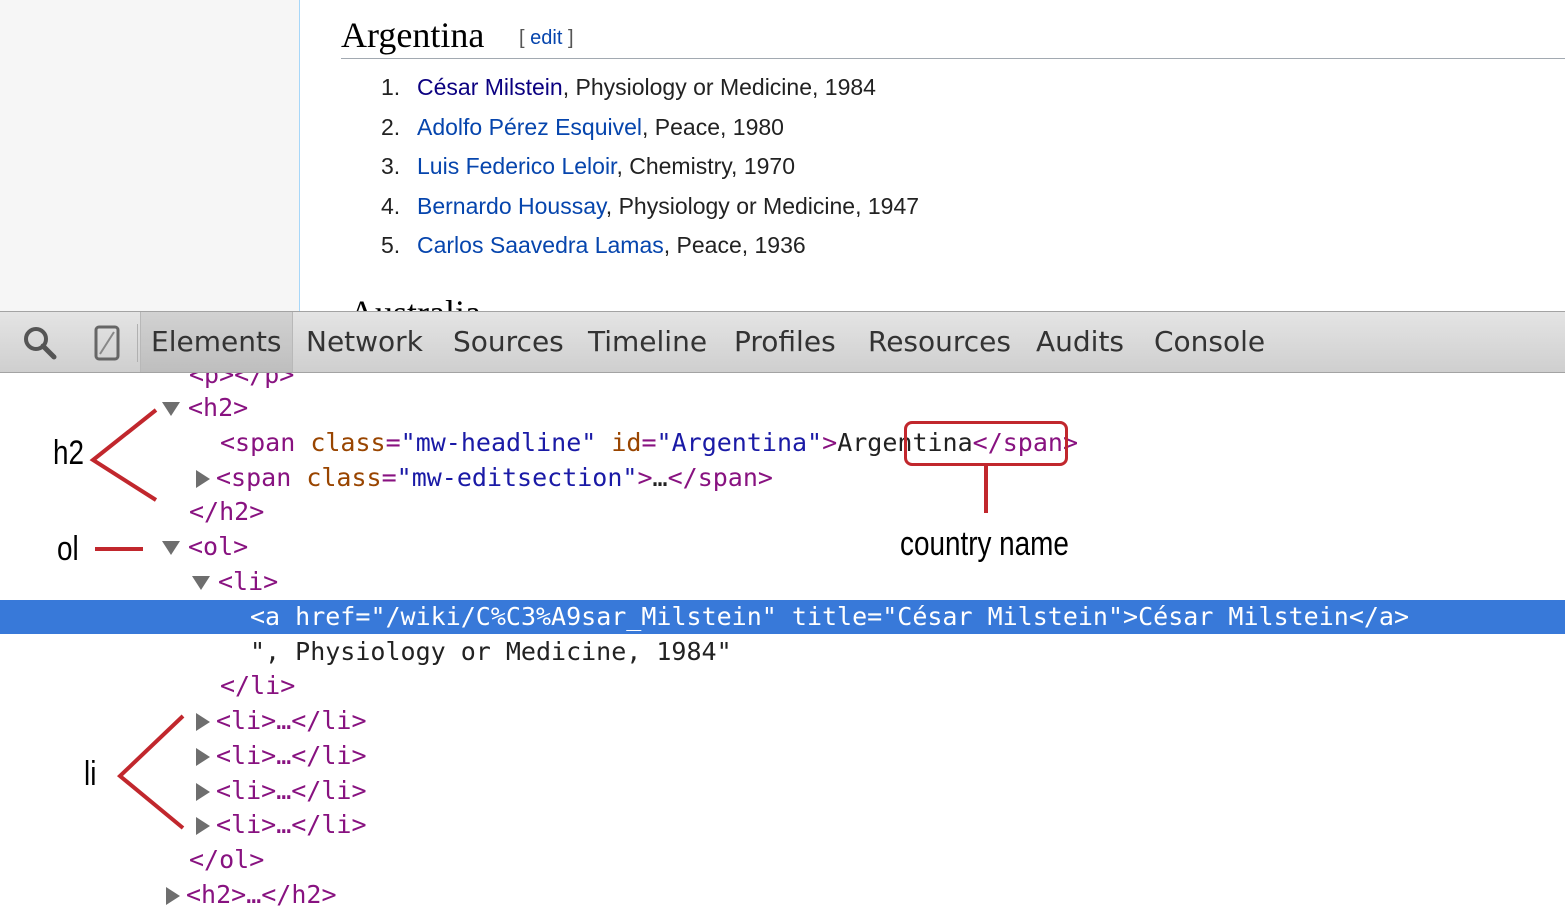 The width and height of the screenshot is (1565, 918). Describe the element at coordinates (68, 549) in the screenshot. I see `annotation-ol: ol` at that location.